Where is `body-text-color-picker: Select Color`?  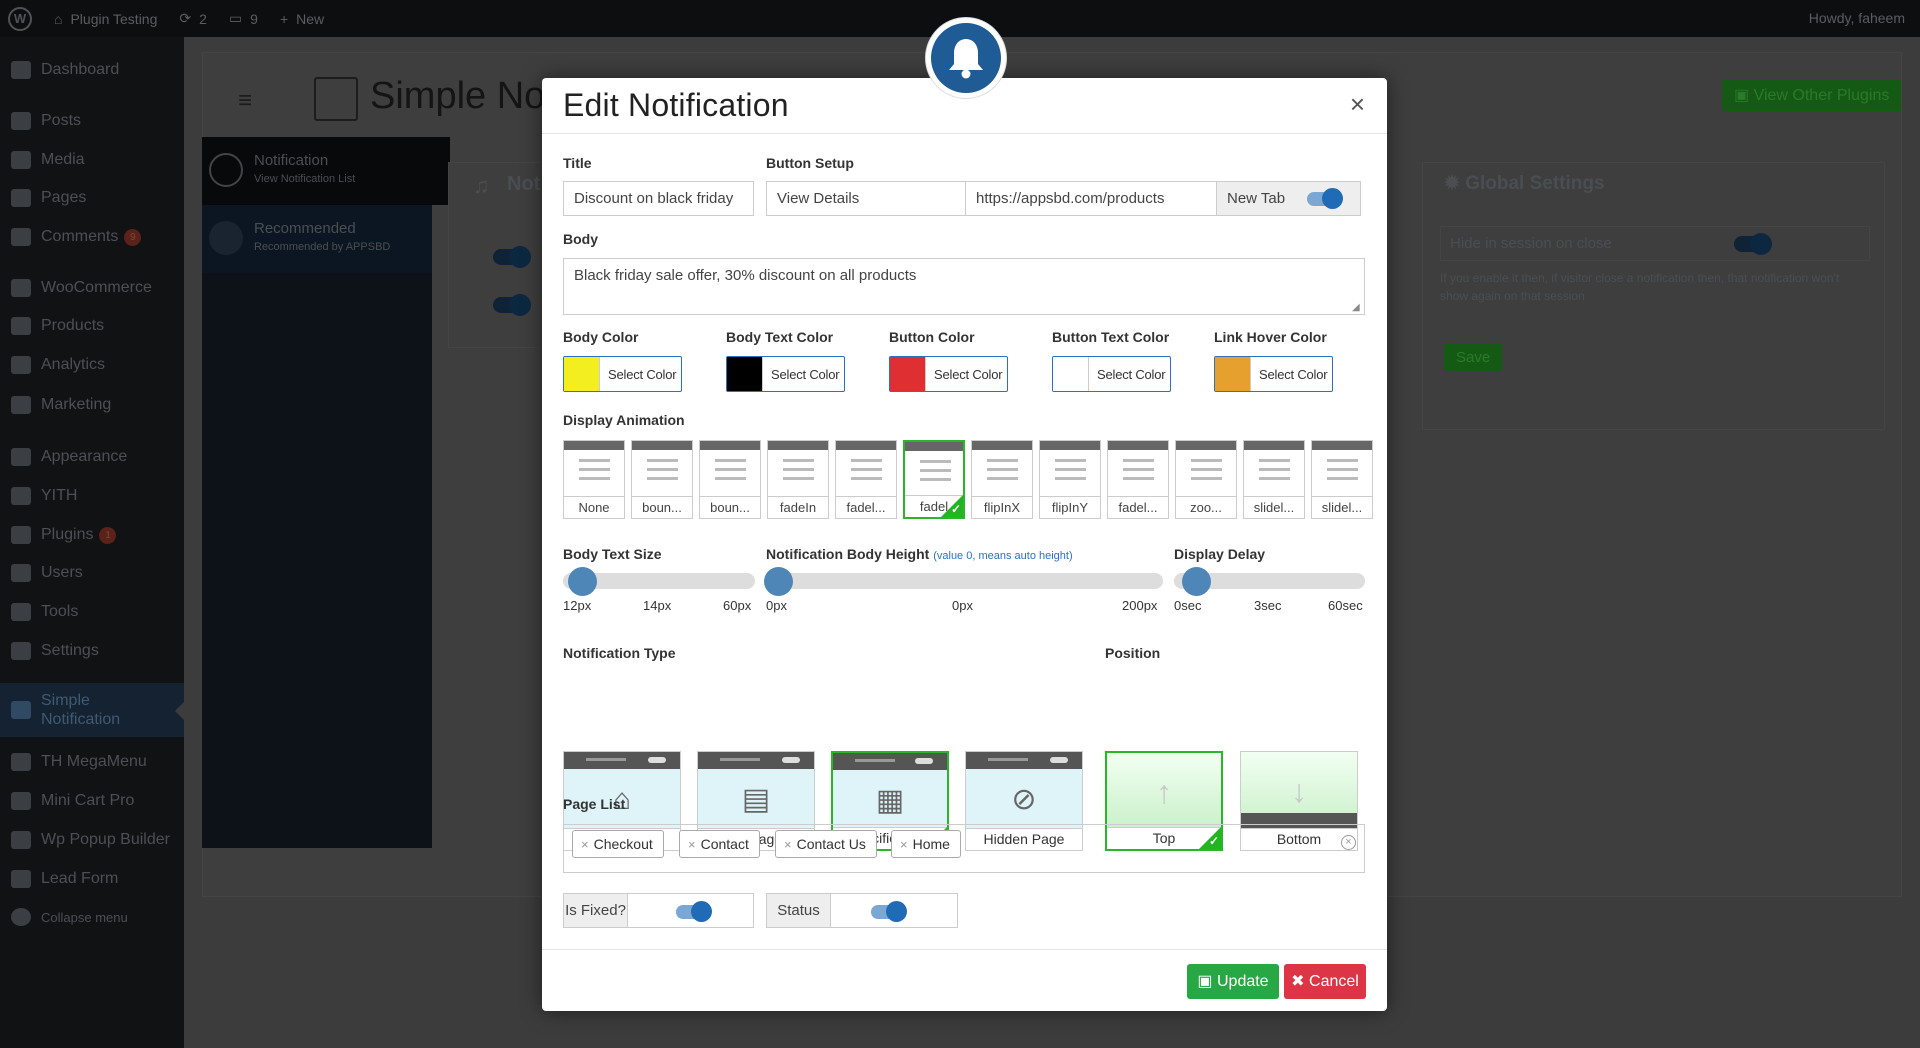
body-text-color-picker: Select Color is located at coordinates (785, 374).